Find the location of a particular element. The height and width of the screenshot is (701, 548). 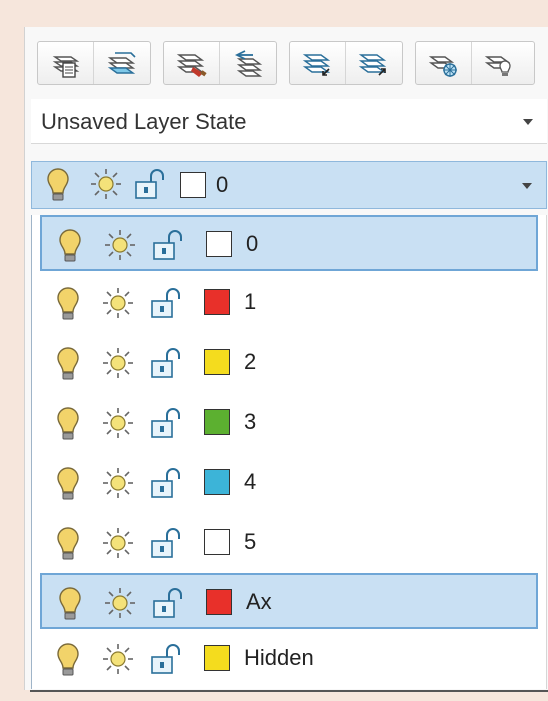

layer-properties-button is located at coordinates (66, 63).